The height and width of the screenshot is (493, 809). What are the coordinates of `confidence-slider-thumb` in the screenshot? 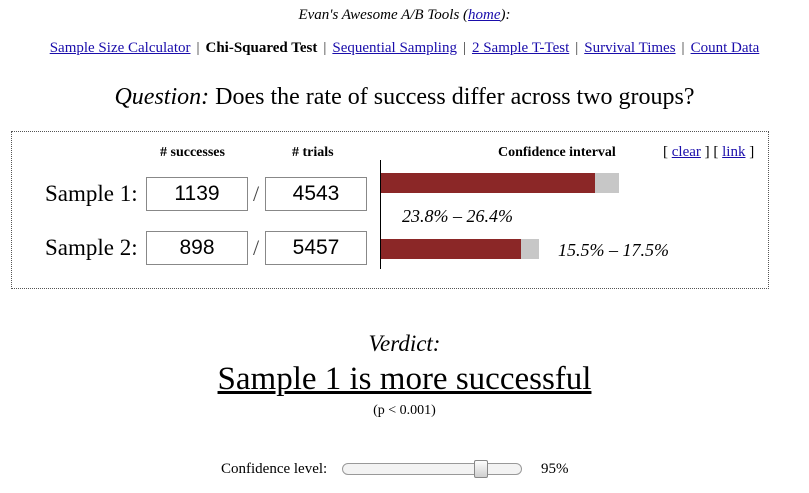 It's located at (481, 469).